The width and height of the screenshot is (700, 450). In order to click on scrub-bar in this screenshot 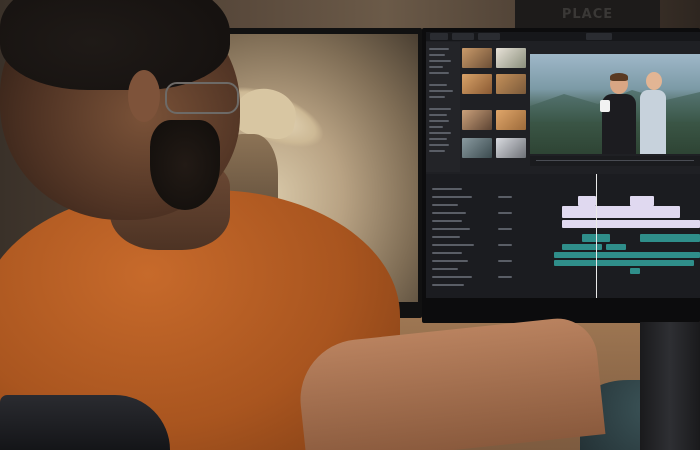, I will do `click(615, 160)`.